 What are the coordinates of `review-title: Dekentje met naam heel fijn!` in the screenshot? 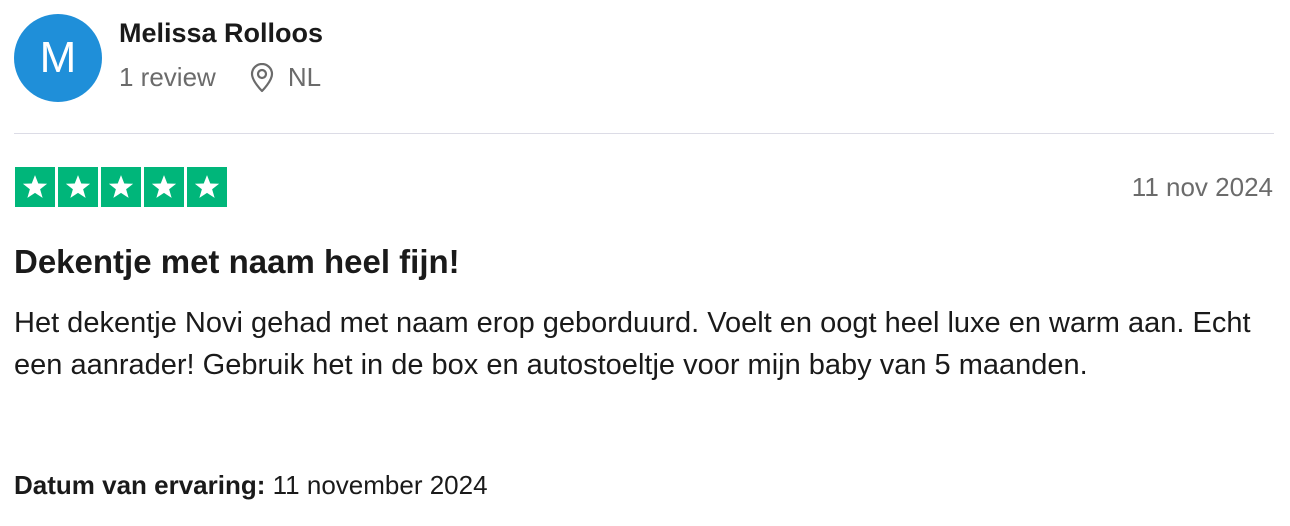 It's located at (237, 262).